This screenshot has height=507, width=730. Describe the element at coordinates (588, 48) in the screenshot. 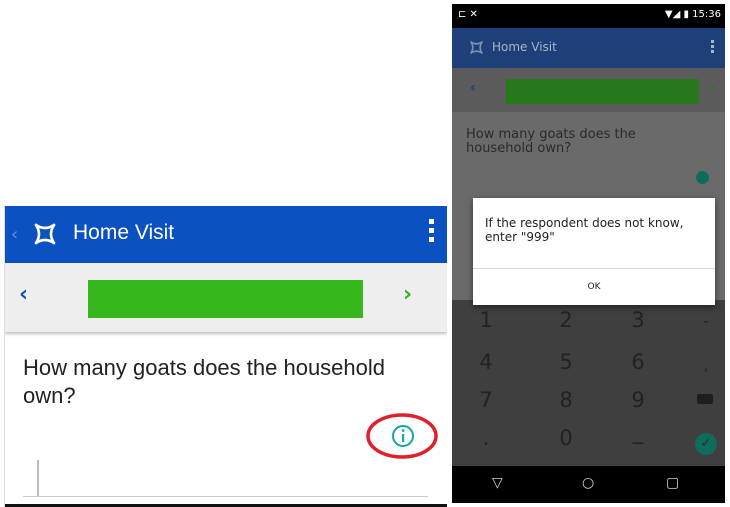

I see `phone-app-bar: Home Visit` at that location.